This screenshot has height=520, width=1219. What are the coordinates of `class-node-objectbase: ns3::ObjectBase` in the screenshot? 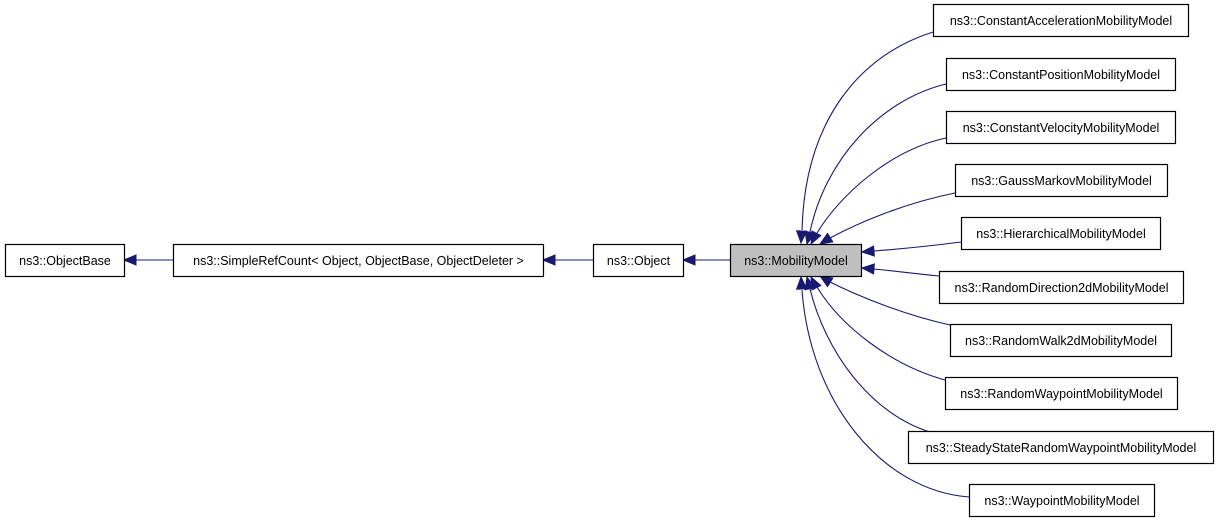 It's located at (65, 260).